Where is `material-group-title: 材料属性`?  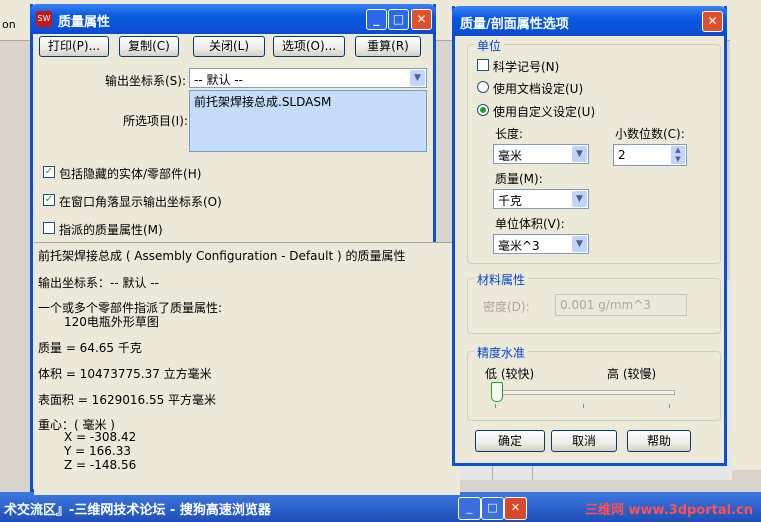
material-group-title: 材料属性 is located at coordinates (501, 279).